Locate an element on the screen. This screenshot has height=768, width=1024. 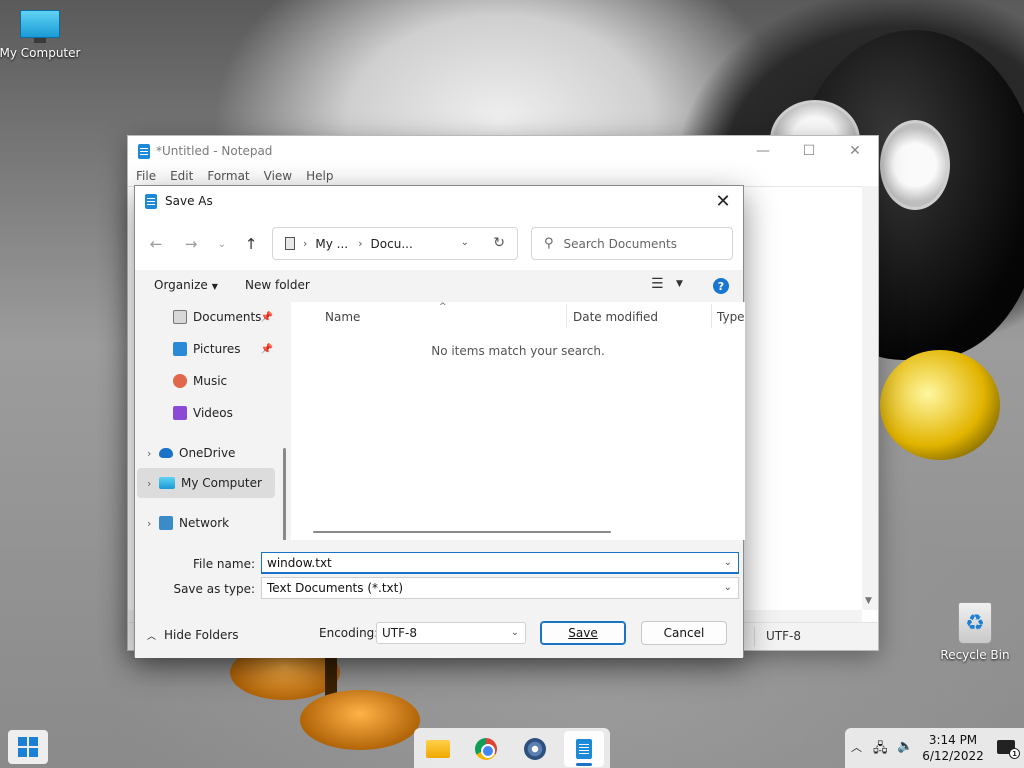
maximize-button: ☐ is located at coordinates (809, 151).